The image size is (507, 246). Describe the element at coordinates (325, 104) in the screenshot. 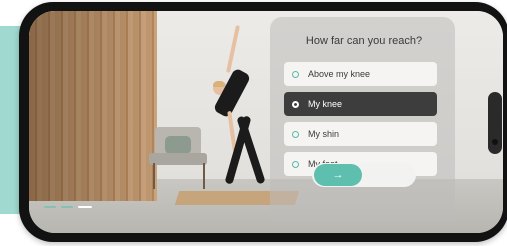

I see `option-label: My knee` at that location.